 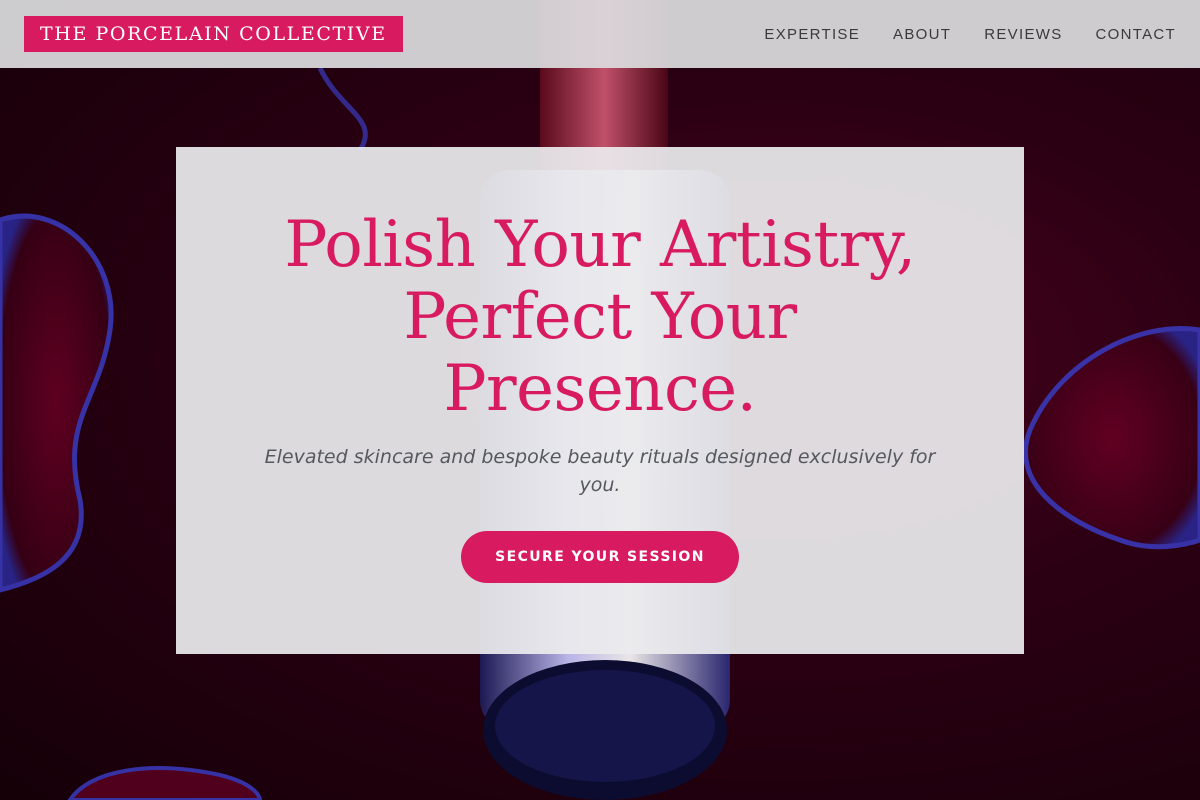 I want to click on nav-about: ABOUT, so click(x=922, y=34).